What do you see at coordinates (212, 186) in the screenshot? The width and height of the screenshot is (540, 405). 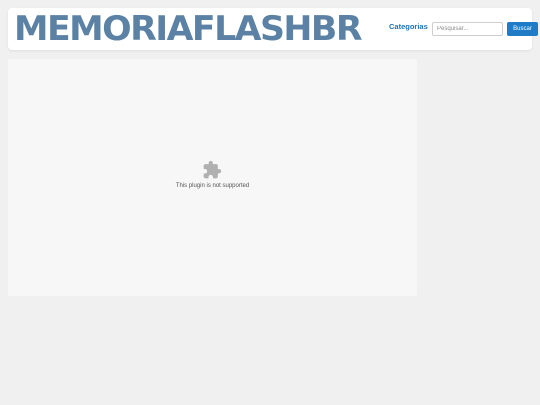 I see `plugin-unsupported-message: This plugin is not supported` at bounding box center [212, 186].